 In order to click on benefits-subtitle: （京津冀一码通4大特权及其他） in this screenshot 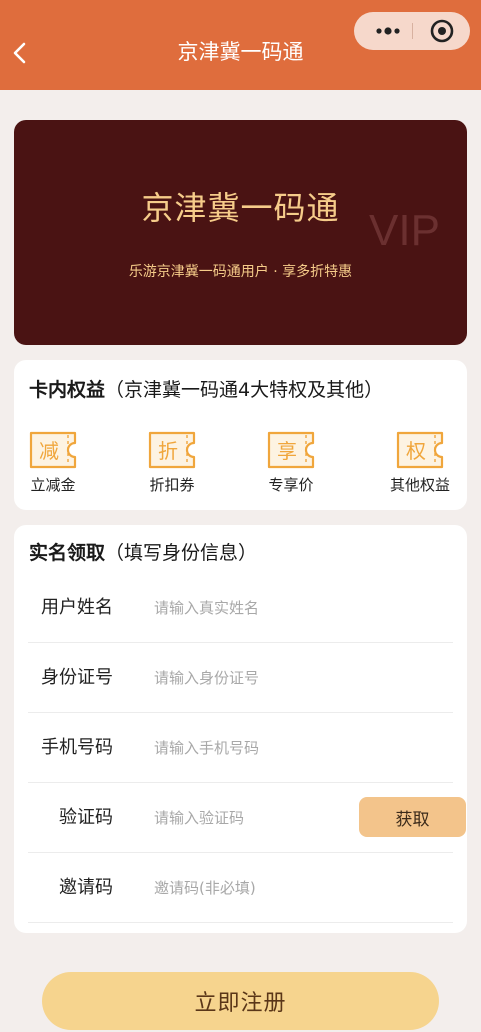, I will do `click(244, 390)`.